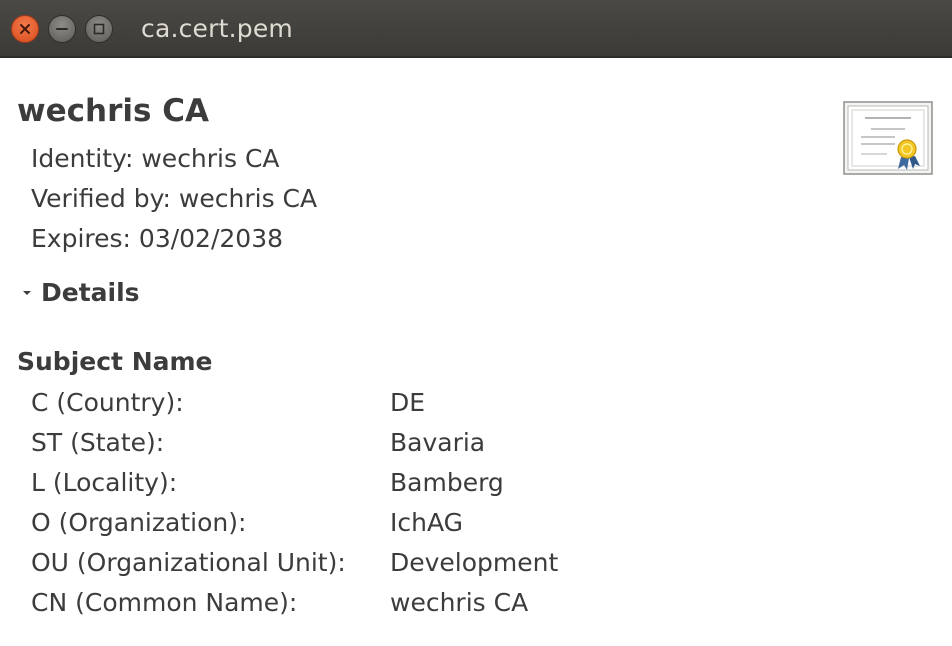 Image resolution: width=952 pixels, height=646 pixels. Describe the element at coordinates (155, 158) in the screenshot. I see `identity-text: Identity: wechris CA` at that location.